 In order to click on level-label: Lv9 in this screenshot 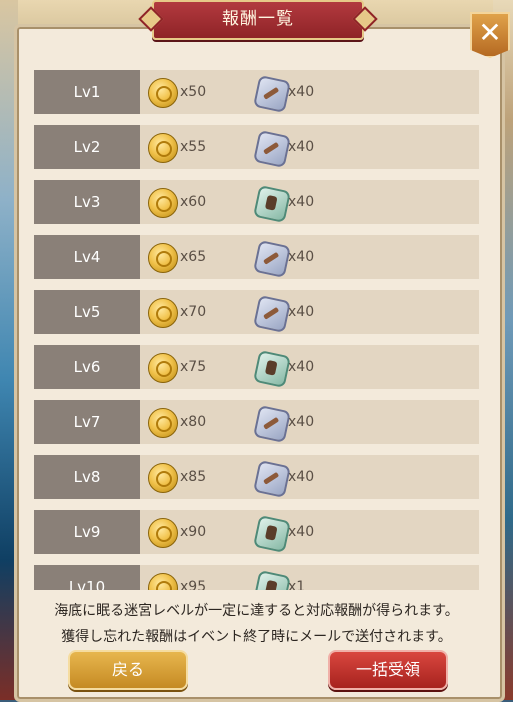, I will do `click(87, 532)`.